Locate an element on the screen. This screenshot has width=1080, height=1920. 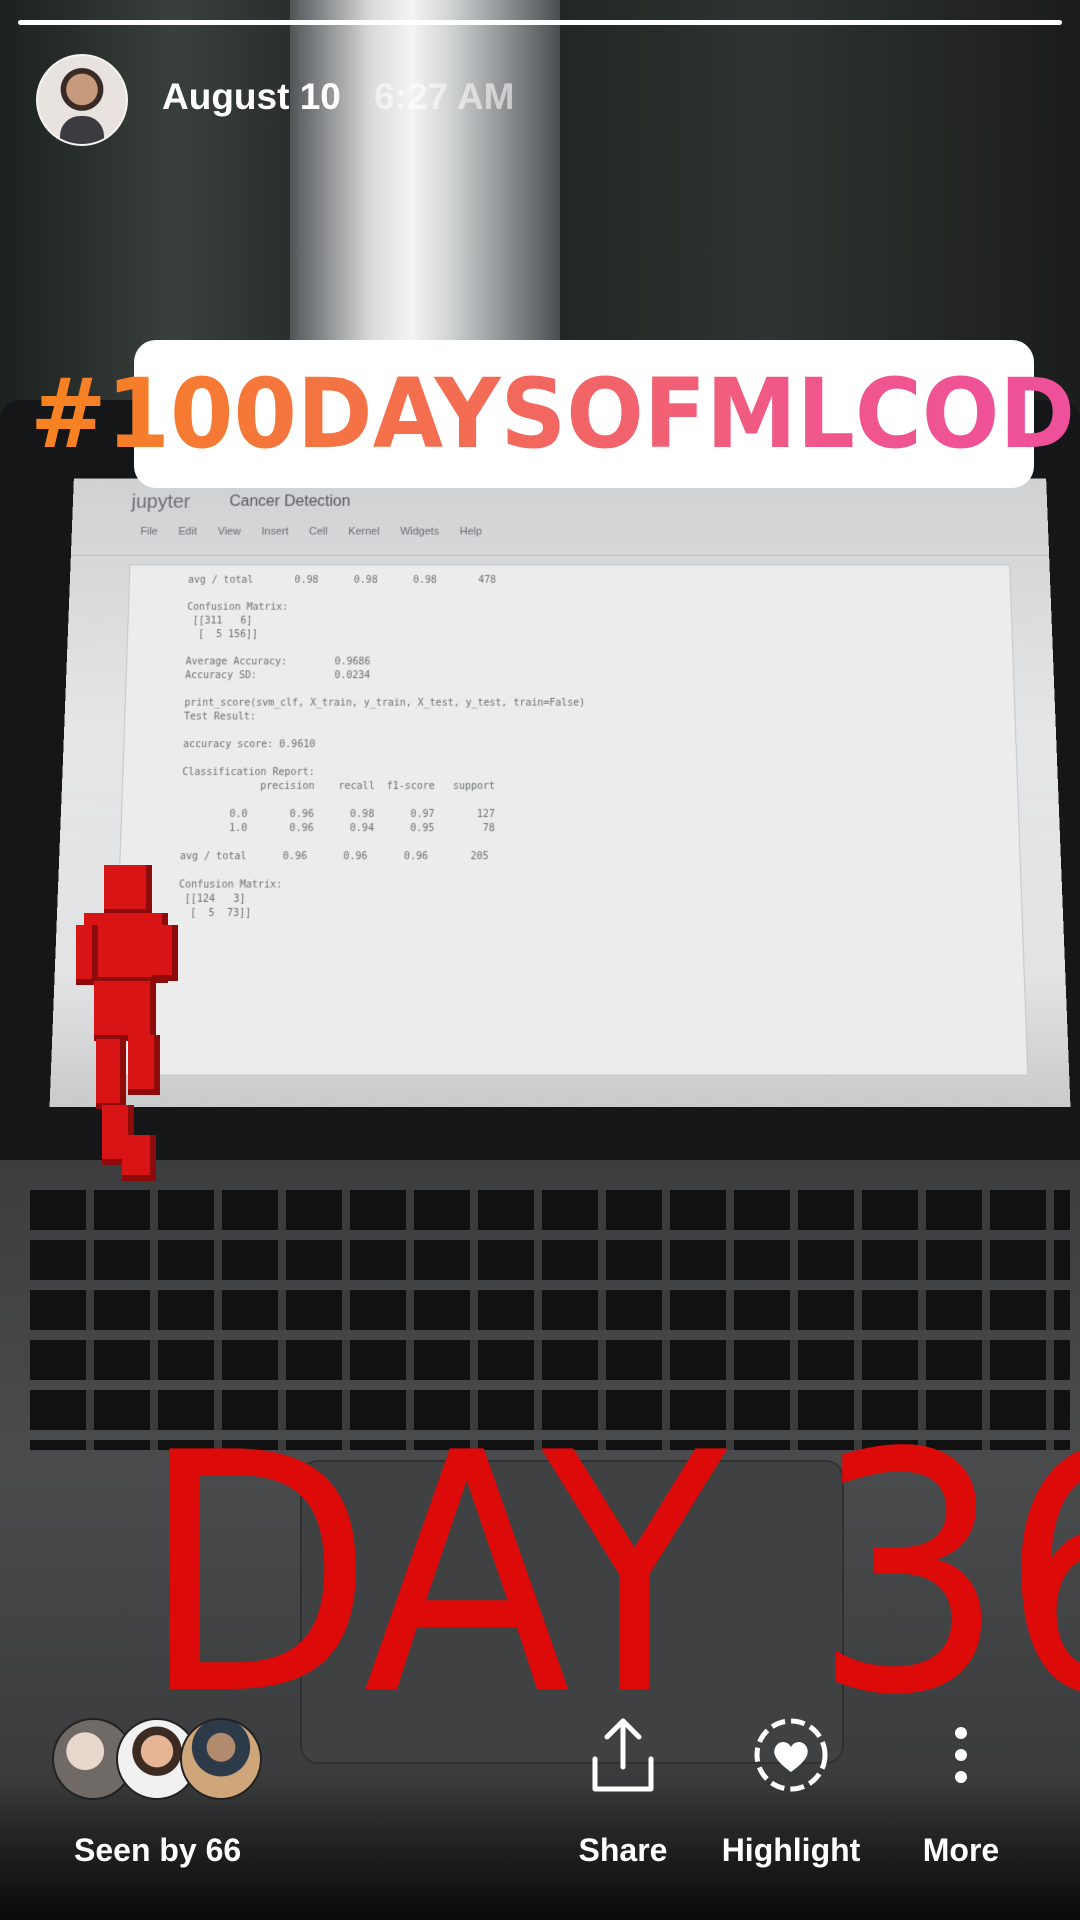
hashtag-sticker: #100DAYSOFMLCODE is located at coordinates (555, 414).